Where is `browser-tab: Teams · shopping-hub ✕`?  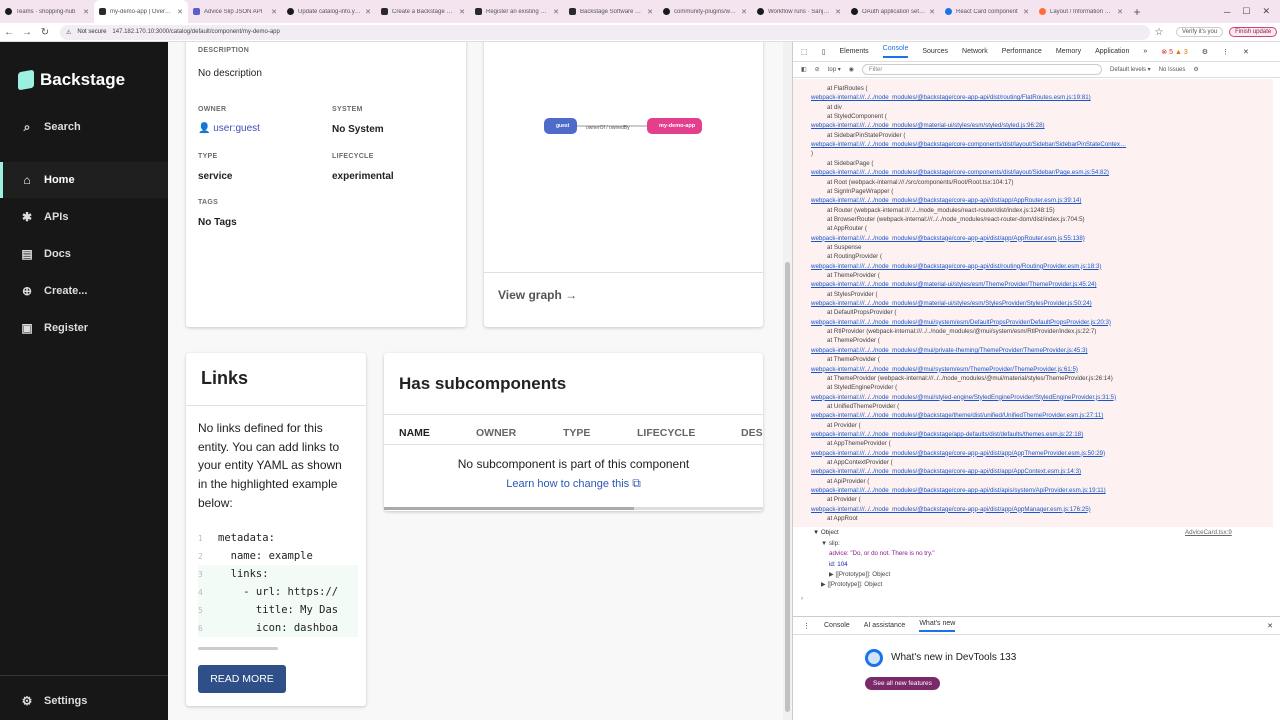 browser-tab: Teams · shopping-hub ✕ is located at coordinates (47, 11).